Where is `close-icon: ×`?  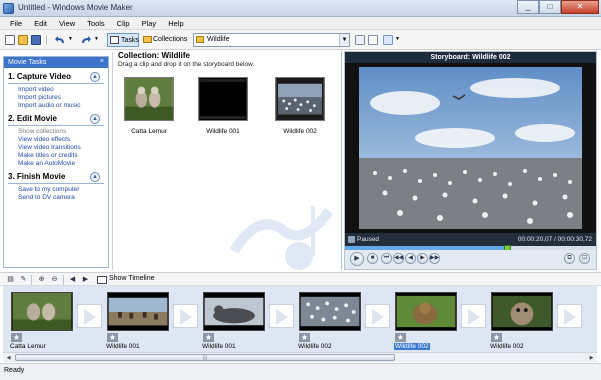 close-icon: × is located at coordinates (102, 61).